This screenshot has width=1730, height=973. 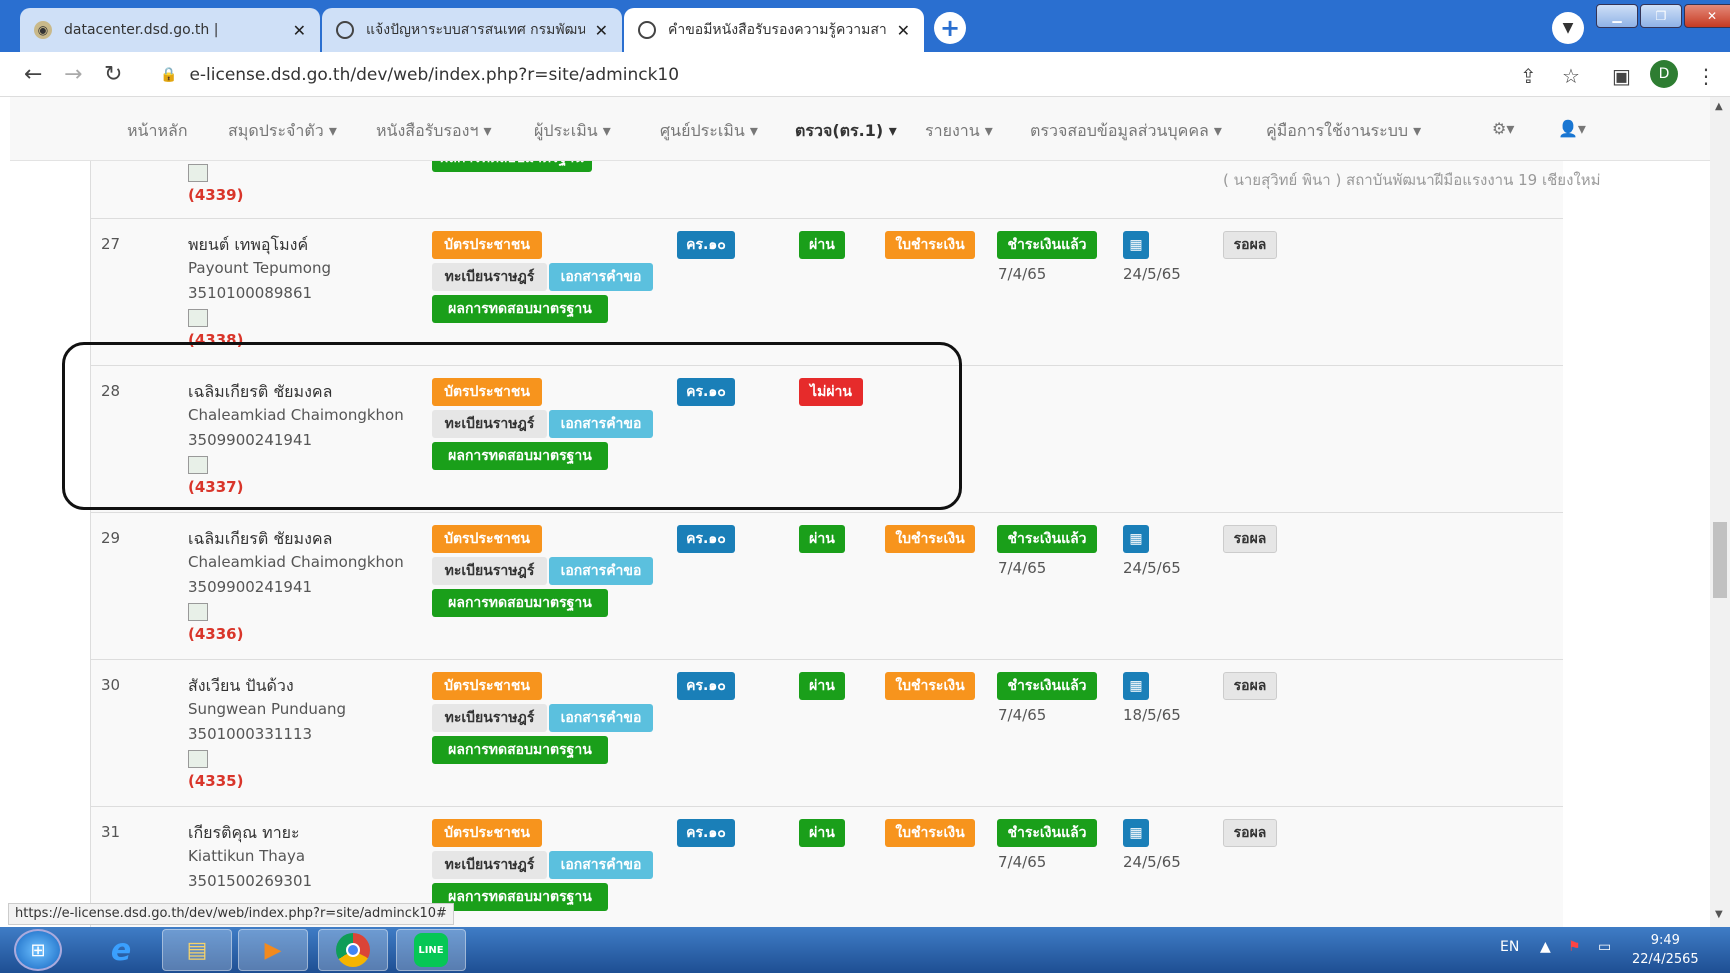 I want to click on close-window-button: ✕, so click(x=1707, y=16).